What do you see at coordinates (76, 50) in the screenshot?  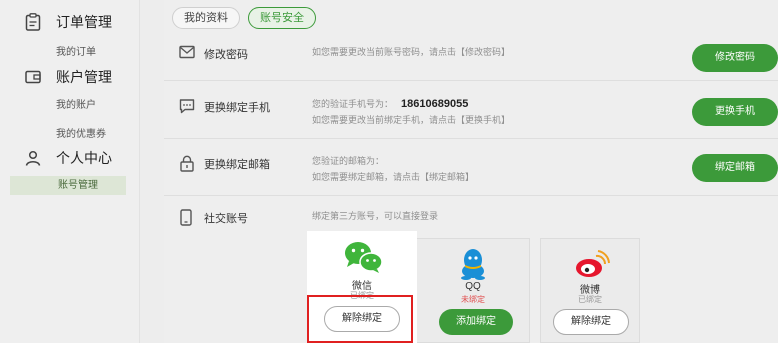 I see `sidebar-item-my-orders: 我的订单` at bounding box center [76, 50].